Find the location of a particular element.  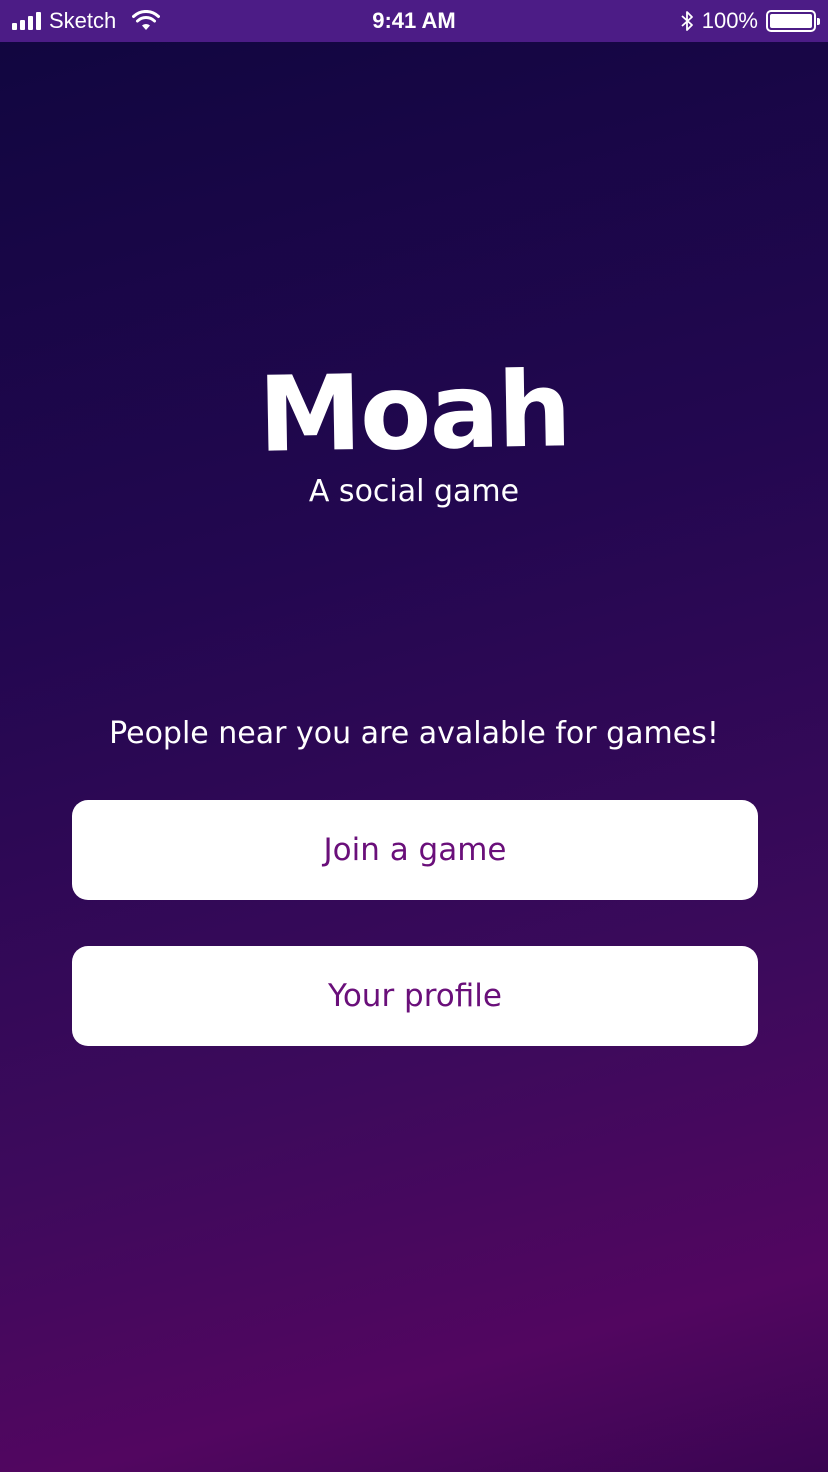

bluetooth-icon is located at coordinates (687, 21).